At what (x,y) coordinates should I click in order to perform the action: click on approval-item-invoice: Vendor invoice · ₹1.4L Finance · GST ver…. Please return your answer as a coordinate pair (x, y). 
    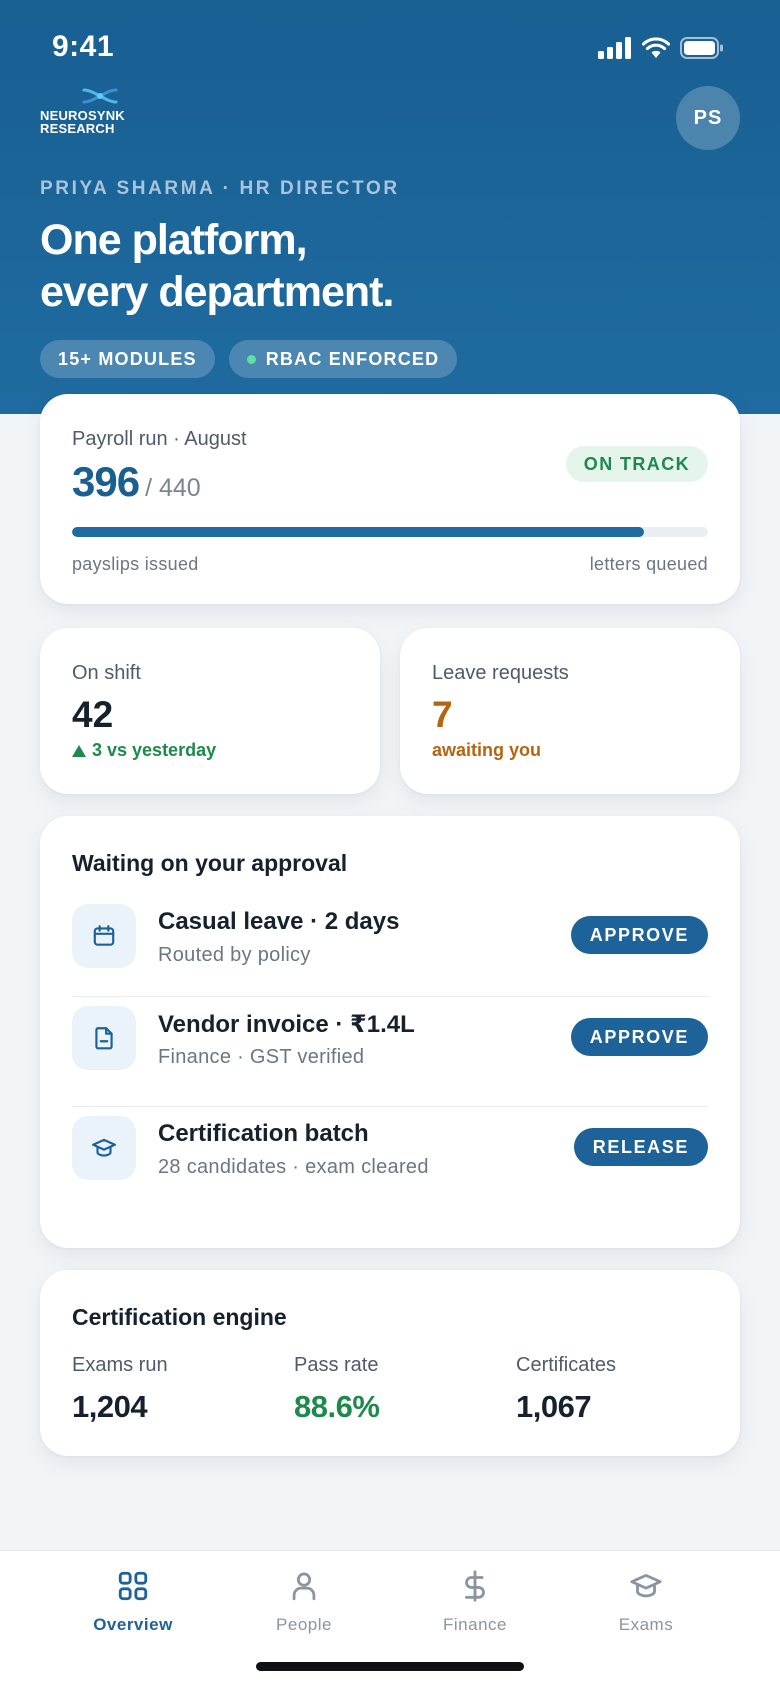
    Looking at the image, I should click on (390, 1061).